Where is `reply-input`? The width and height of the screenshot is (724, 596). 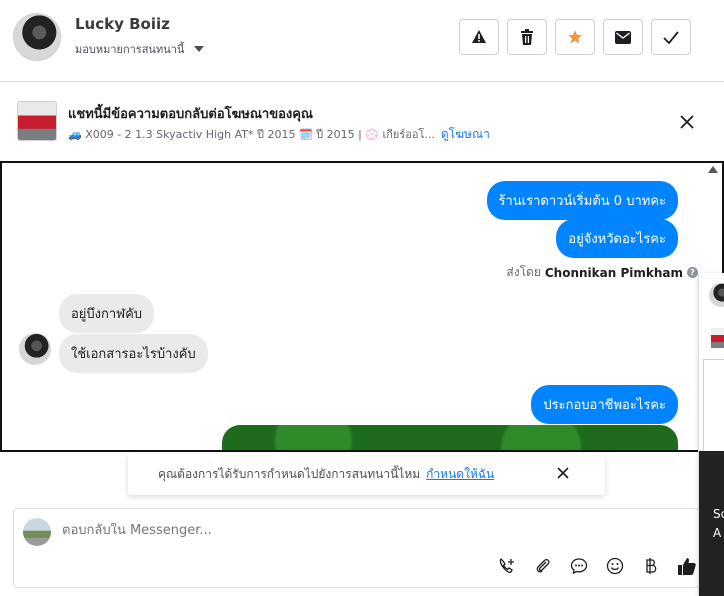 reply-input is located at coordinates (312, 530).